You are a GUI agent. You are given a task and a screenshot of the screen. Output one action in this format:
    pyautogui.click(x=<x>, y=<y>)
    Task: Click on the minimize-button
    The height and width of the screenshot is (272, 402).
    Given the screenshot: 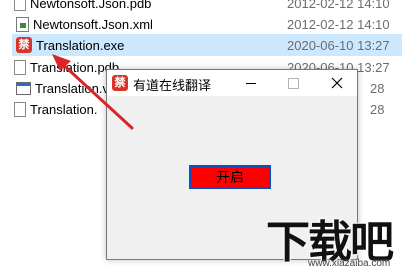 What is the action you would take?
    pyautogui.click(x=251, y=83)
    